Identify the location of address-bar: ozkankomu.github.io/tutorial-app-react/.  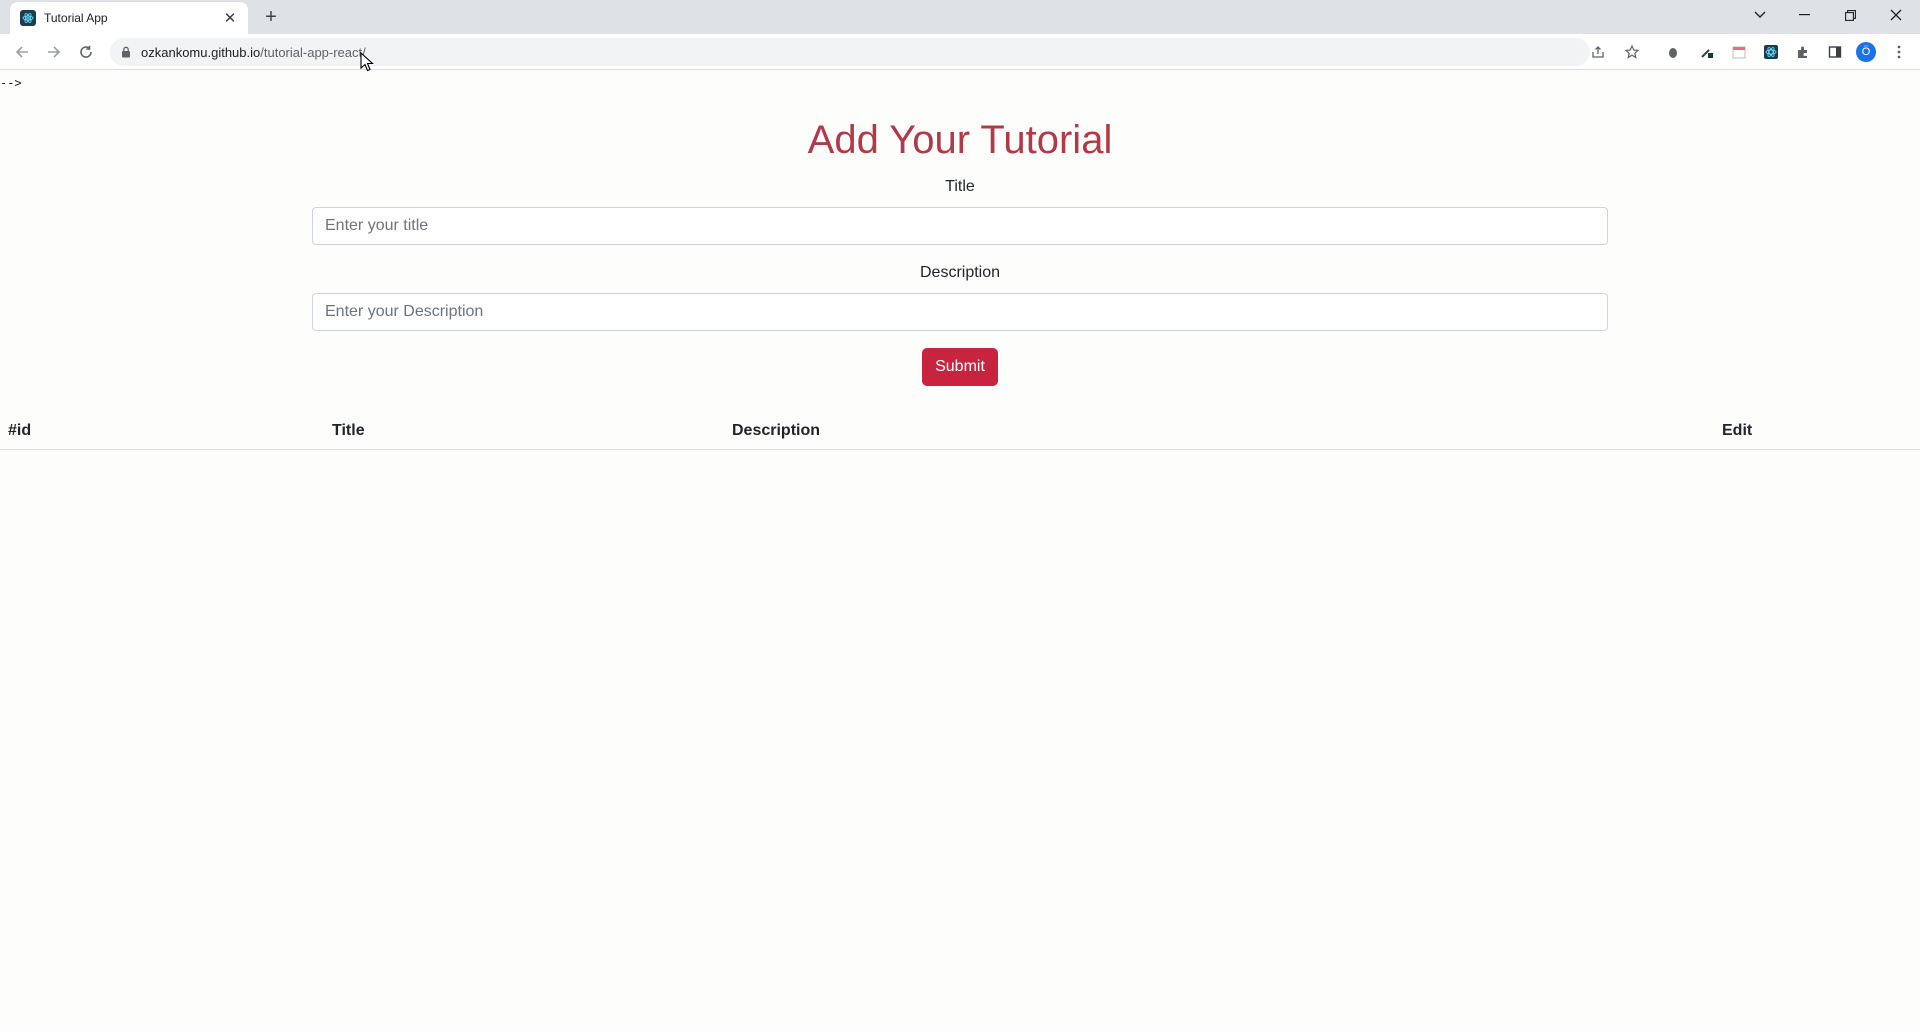
(874, 52).